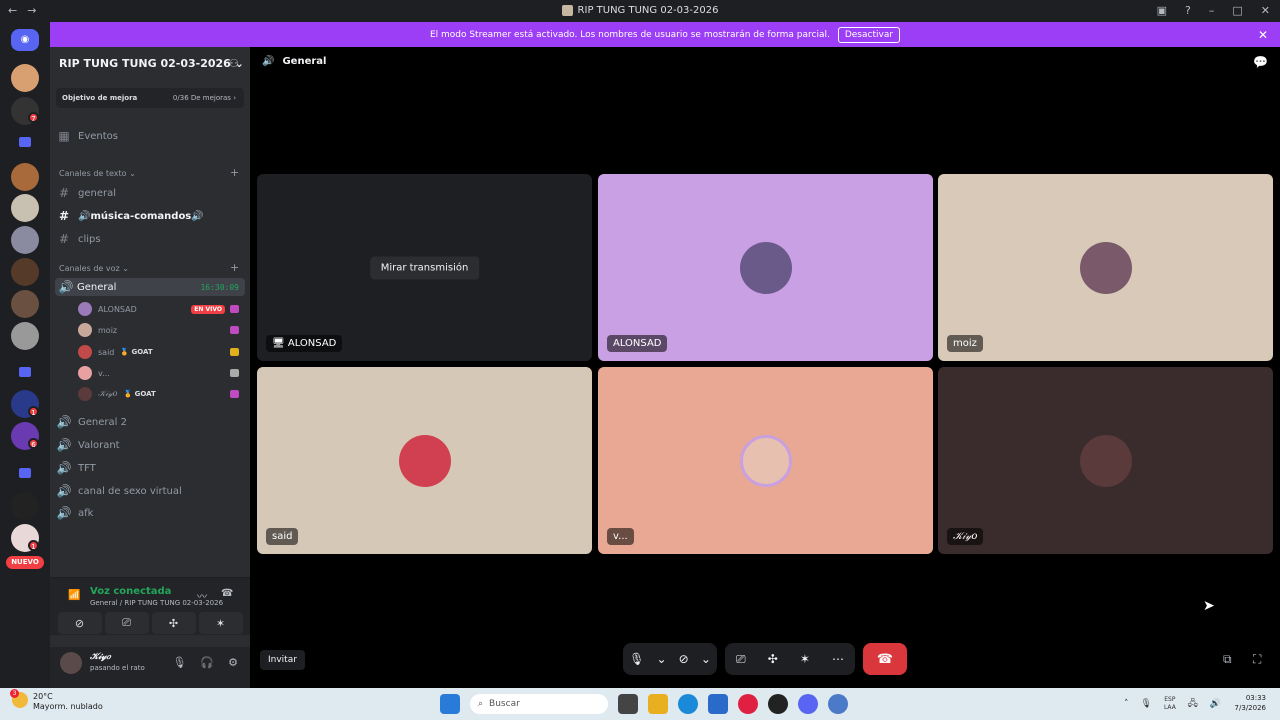 Image resolution: width=1280 pixels, height=720 pixels. What do you see at coordinates (25, 40) in the screenshot?
I see `discord-home-icon: ◉` at bounding box center [25, 40].